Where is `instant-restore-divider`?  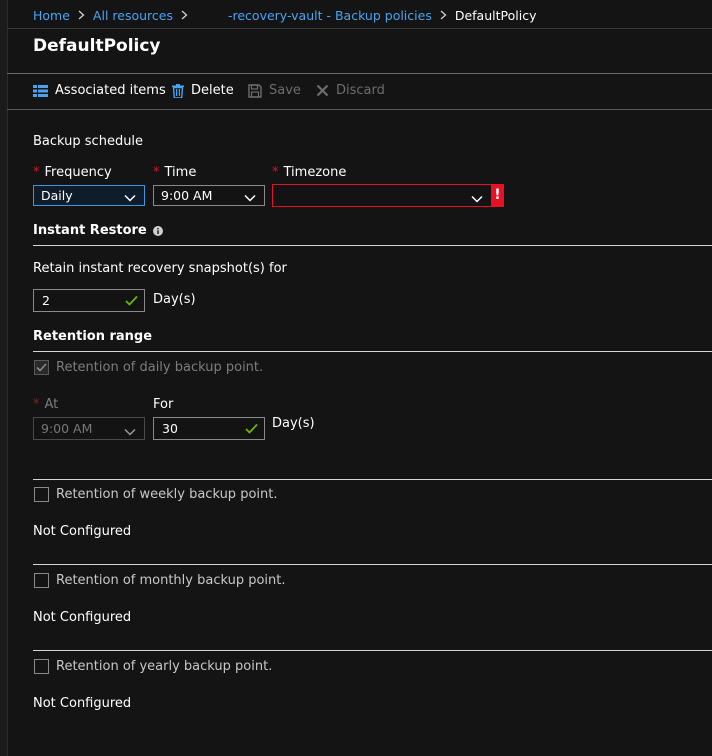 instant-restore-divider is located at coordinates (372, 245).